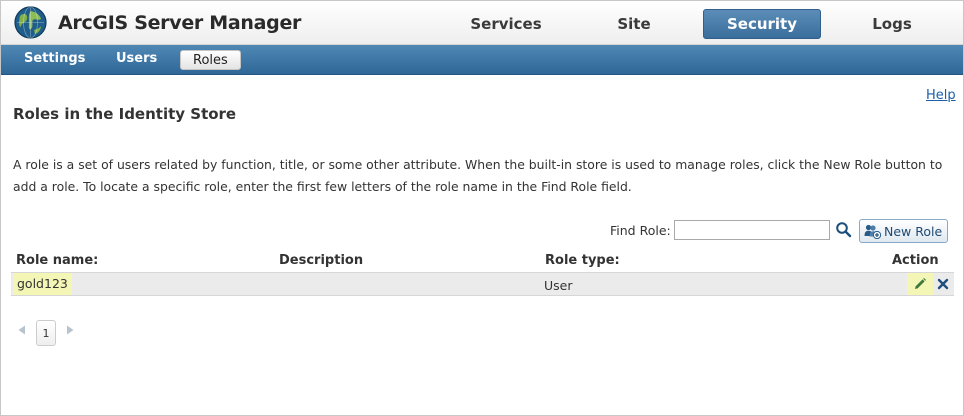 This screenshot has width=964, height=416. What do you see at coordinates (321, 260) in the screenshot?
I see `column-header-description: Description` at bounding box center [321, 260].